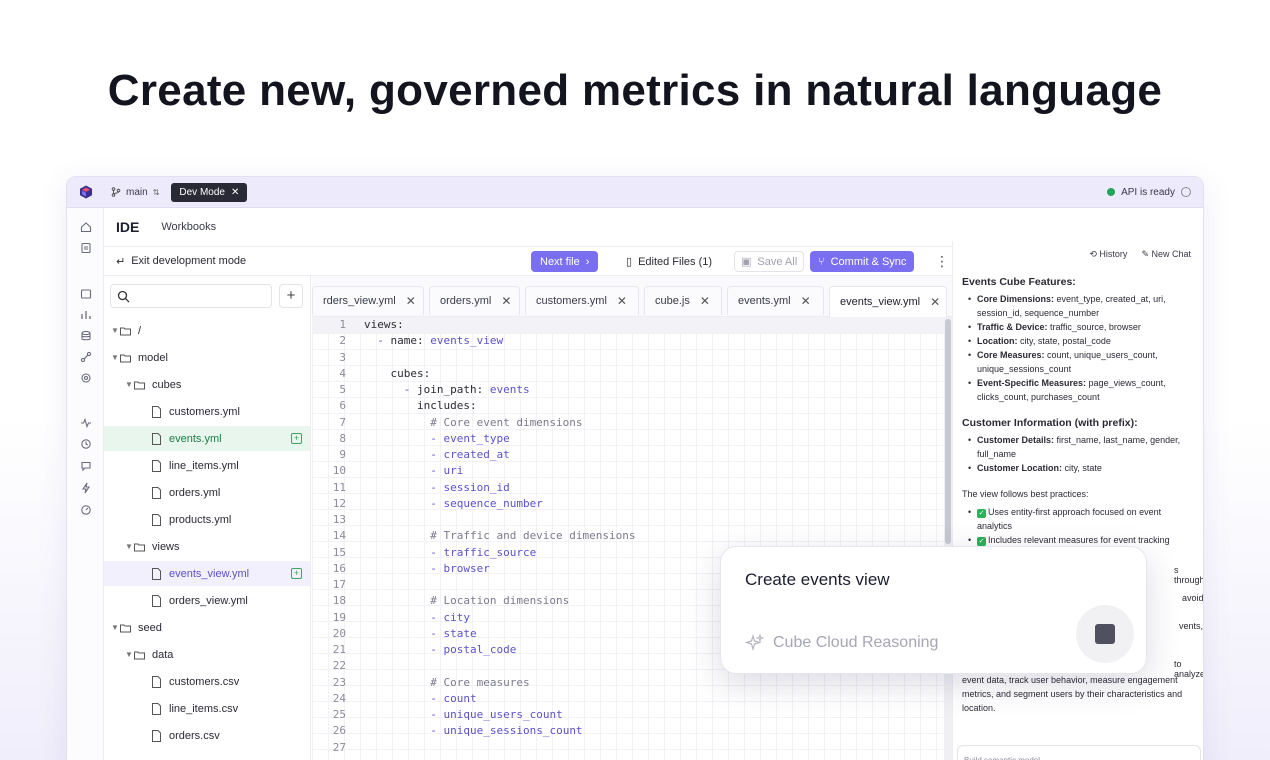 The image size is (1270, 760). I want to click on item-label: Customer Location:, so click(1020, 468).